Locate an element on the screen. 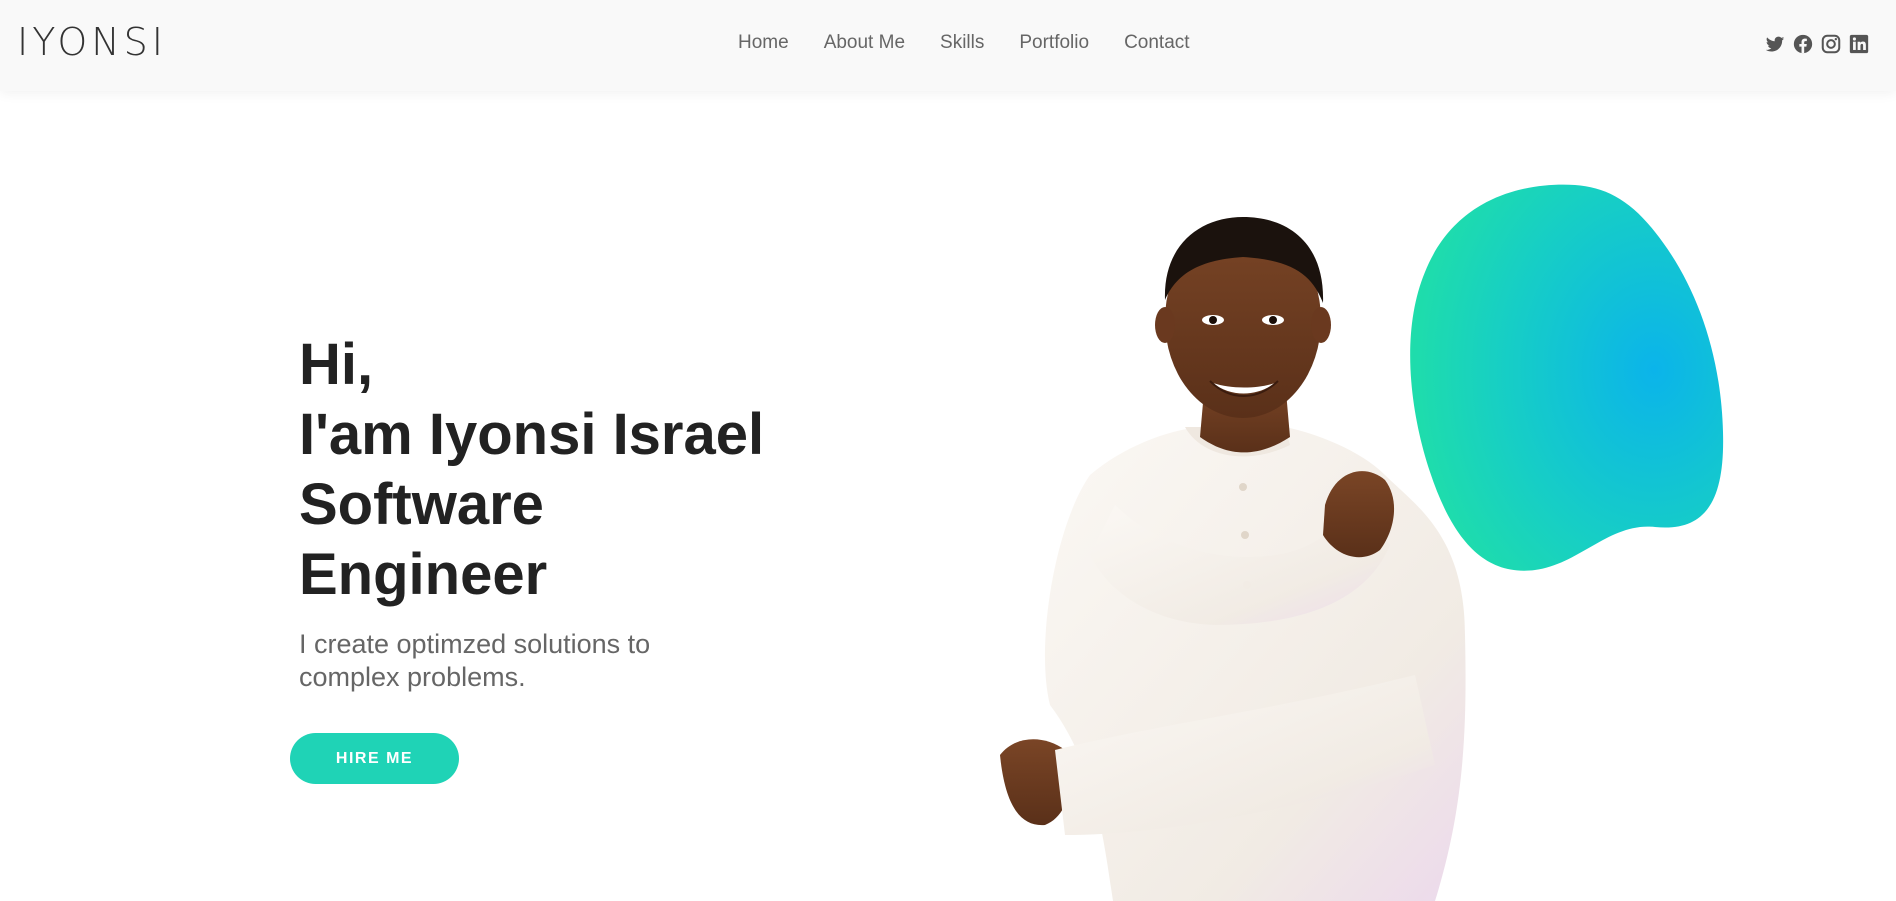 The width and height of the screenshot is (1896, 901). nav-home: Home is located at coordinates (763, 43).